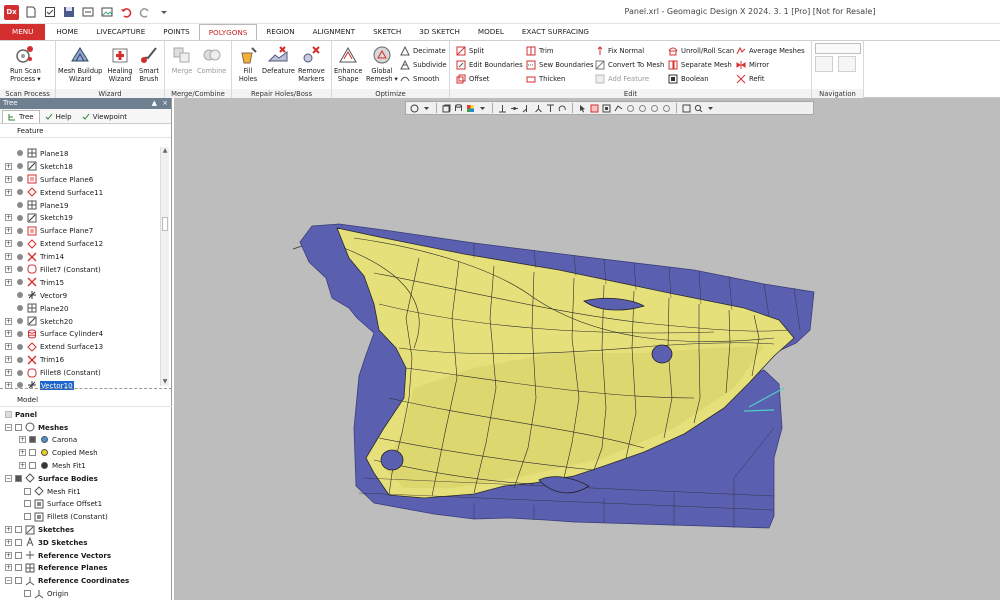 The width and height of the screenshot is (1000, 600). What do you see at coordinates (280, 32) in the screenshot?
I see `tab-region: REGION` at bounding box center [280, 32].